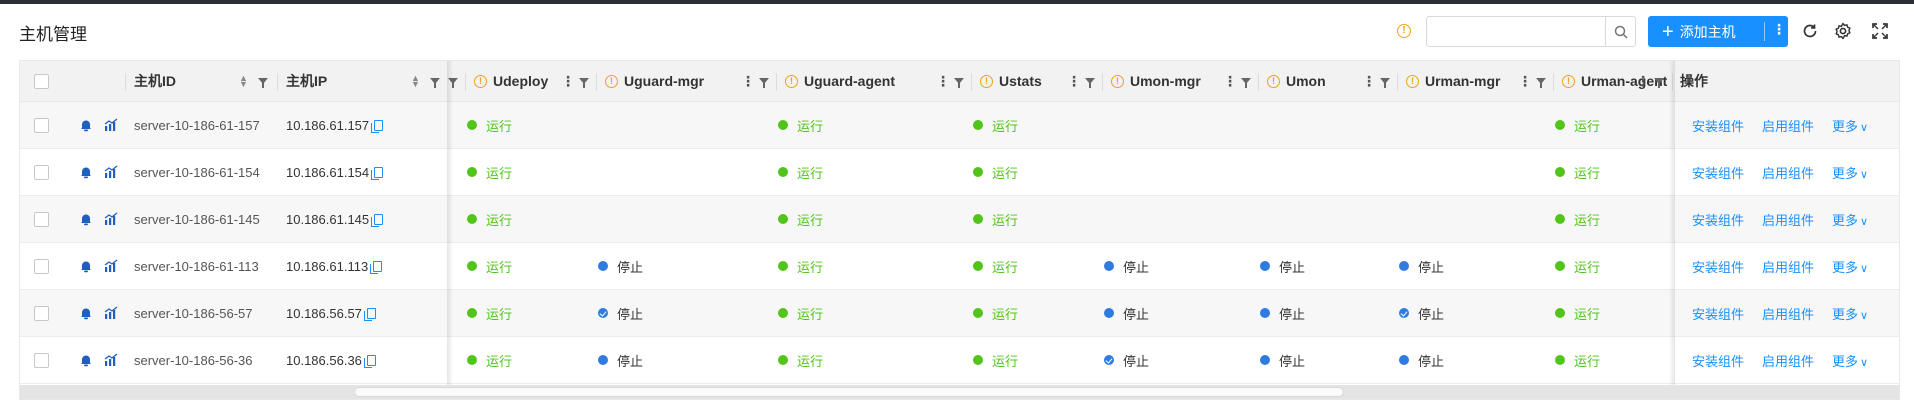 This screenshot has height=408, width=1914. I want to click on col-urman-mgr: ! Urman-mgr, so click(1453, 81).